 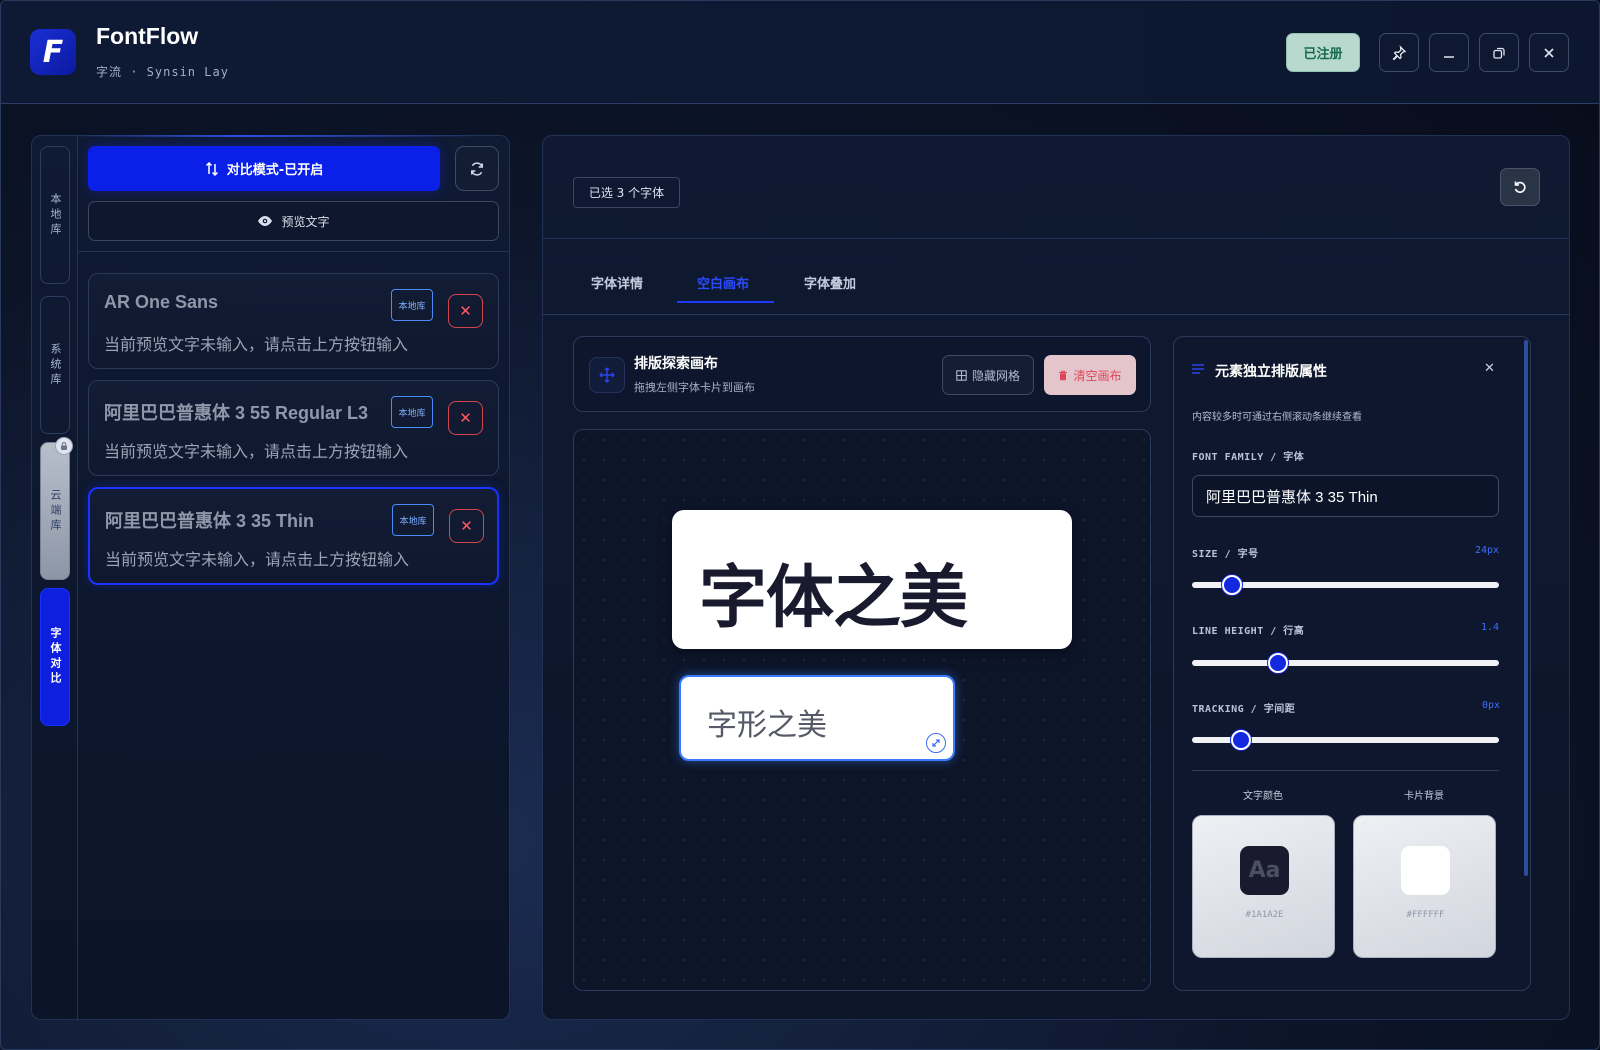 I want to click on resize-icon, so click(x=936, y=743).